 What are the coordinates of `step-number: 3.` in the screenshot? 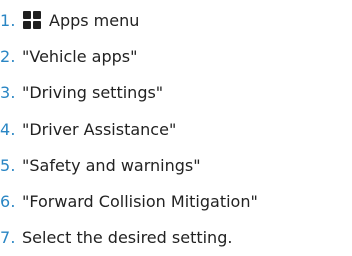 It's located at (8, 93).